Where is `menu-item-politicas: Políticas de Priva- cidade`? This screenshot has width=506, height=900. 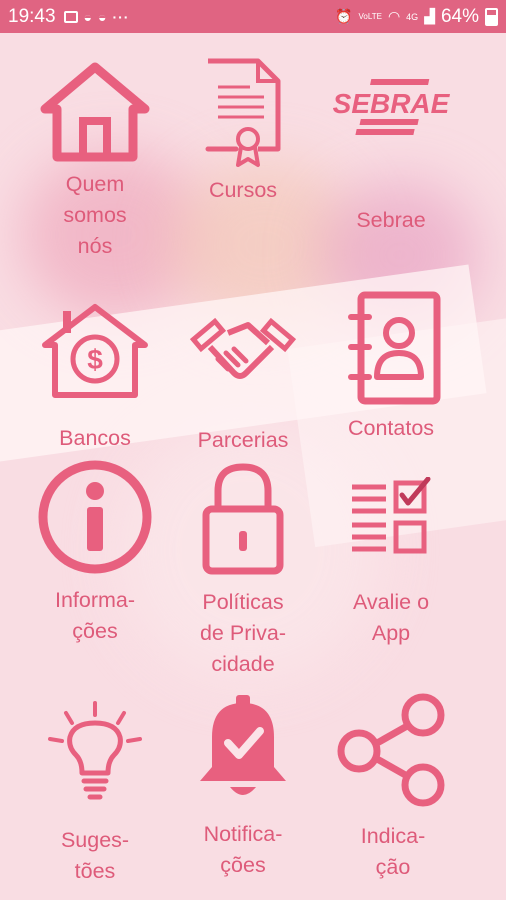
menu-item-politicas: Políticas de Priva- cidade is located at coordinates (243, 570).